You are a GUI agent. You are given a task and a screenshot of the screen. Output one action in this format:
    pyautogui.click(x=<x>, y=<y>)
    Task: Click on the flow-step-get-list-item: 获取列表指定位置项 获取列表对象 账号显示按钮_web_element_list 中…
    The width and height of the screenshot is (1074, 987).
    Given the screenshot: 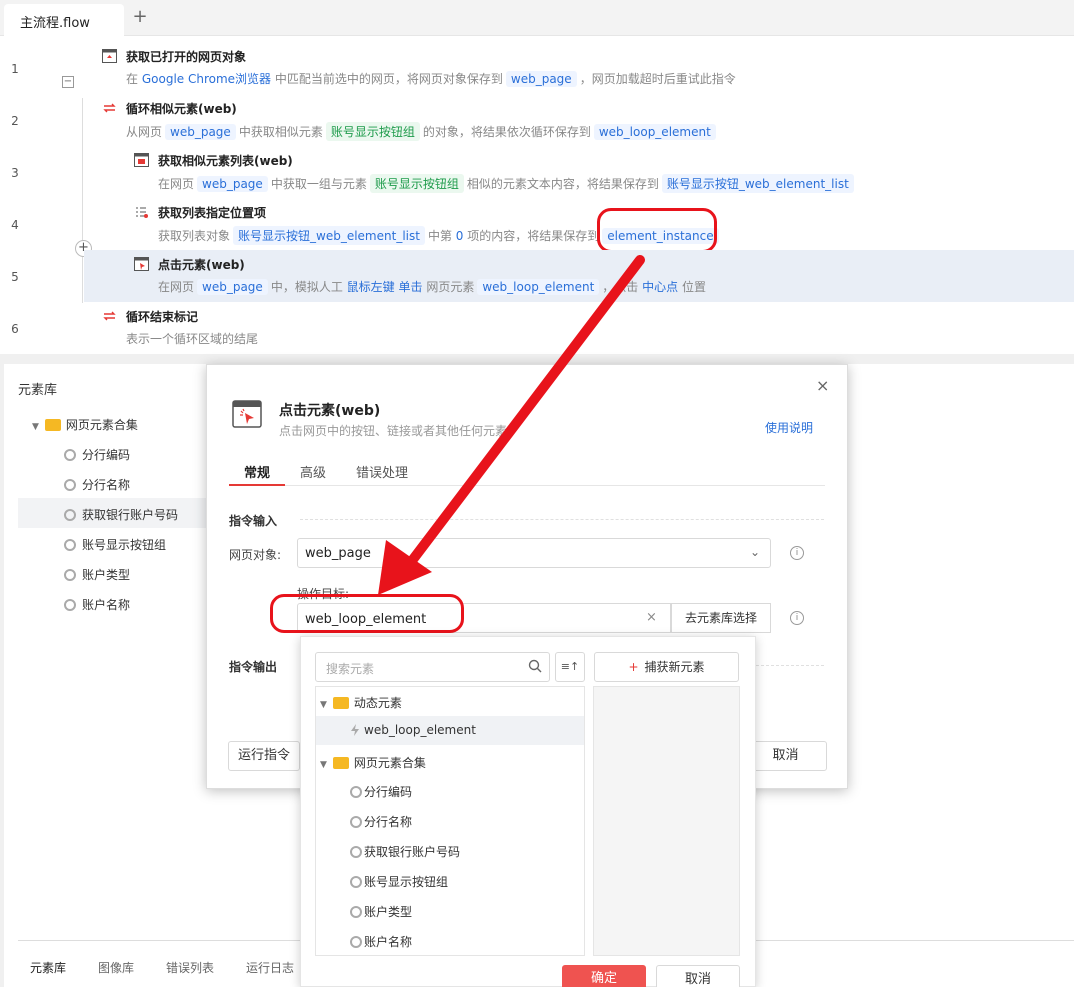 What is the action you would take?
    pyautogui.click(x=570, y=222)
    